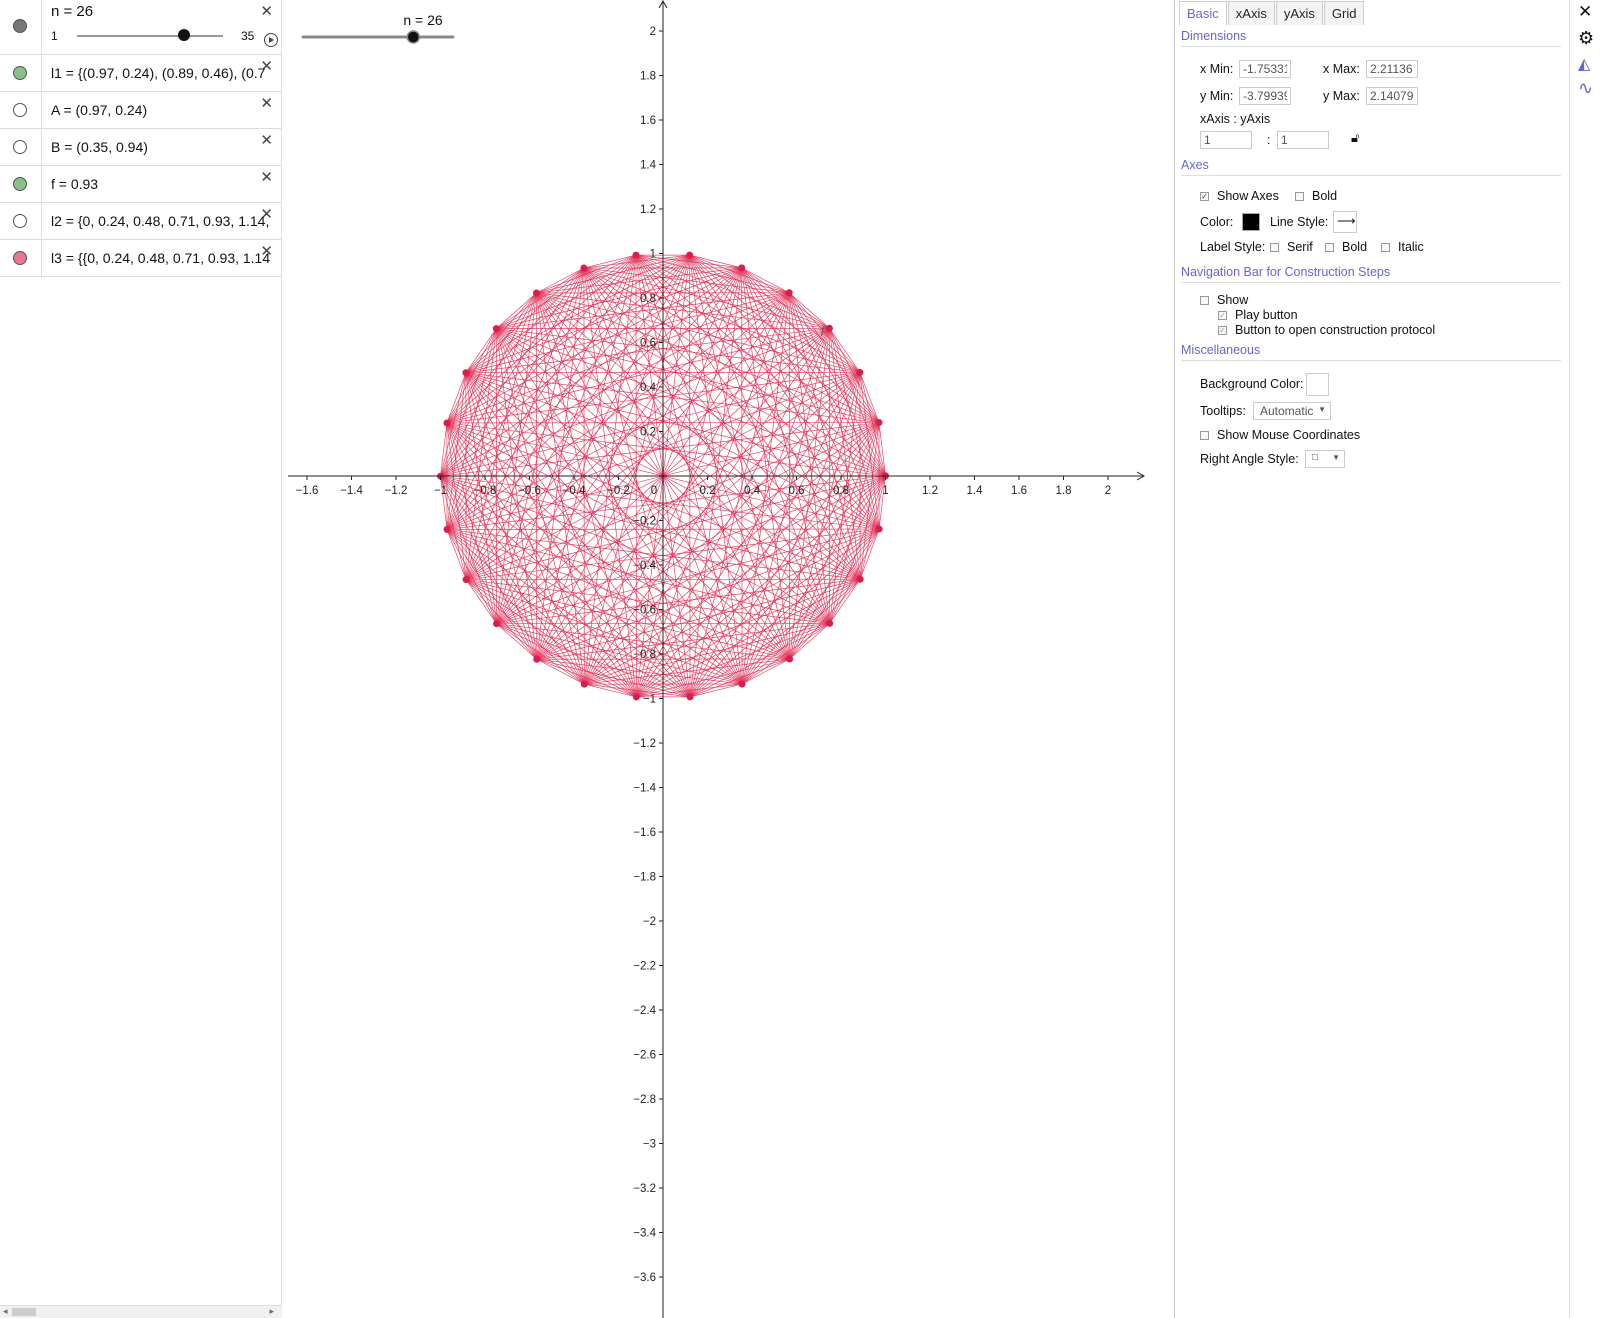  Describe the element at coordinates (1299, 196) in the screenshot. I see `bold-checkbox` at that location.